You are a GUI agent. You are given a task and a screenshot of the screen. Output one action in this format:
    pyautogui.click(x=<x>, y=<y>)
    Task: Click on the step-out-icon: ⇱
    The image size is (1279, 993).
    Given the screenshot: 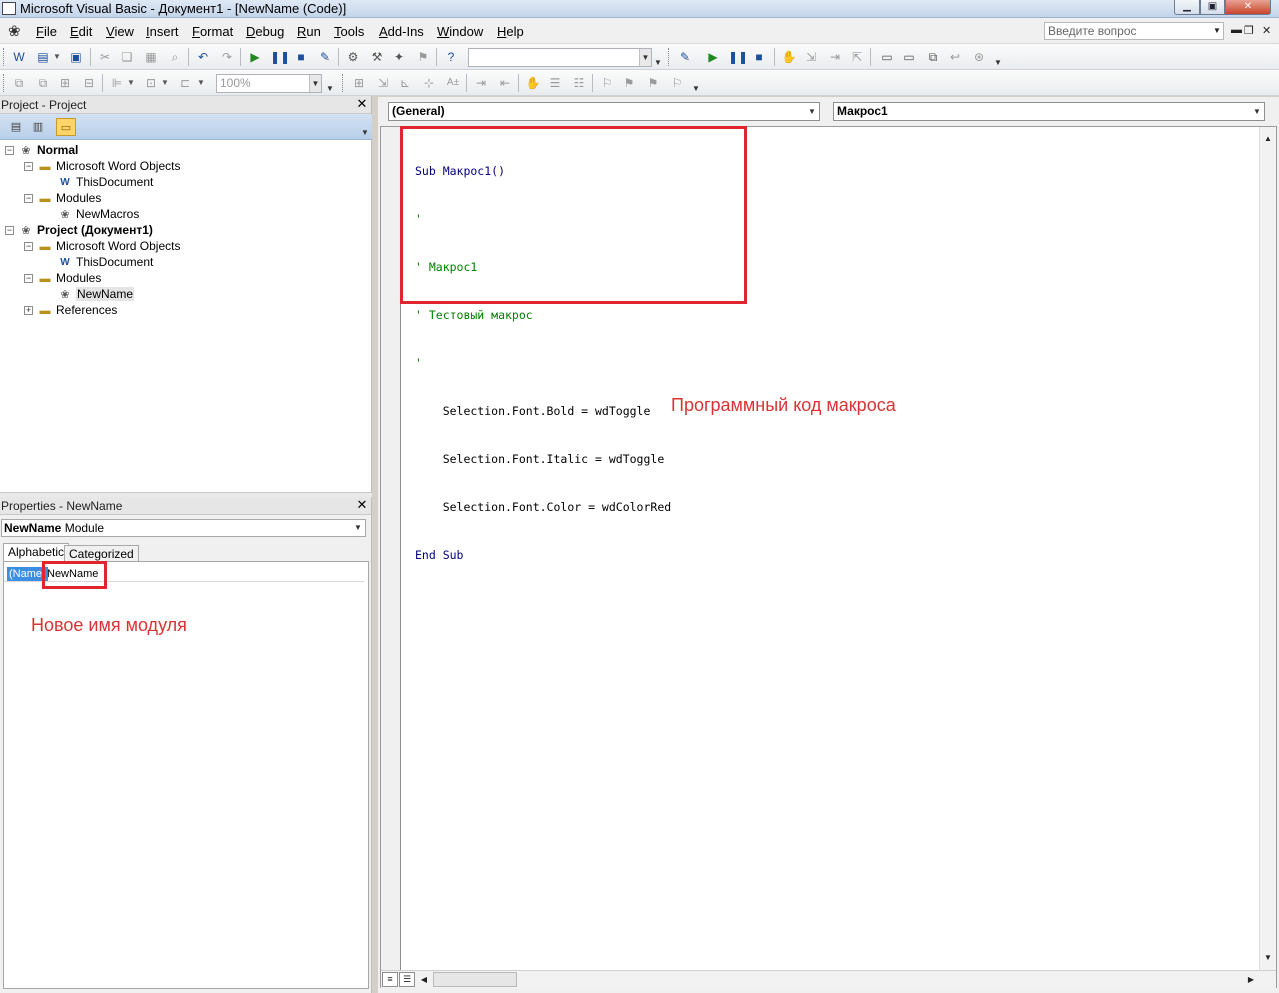 What is the action you would take?
    pyautogui.click(x=857, y=57)
    